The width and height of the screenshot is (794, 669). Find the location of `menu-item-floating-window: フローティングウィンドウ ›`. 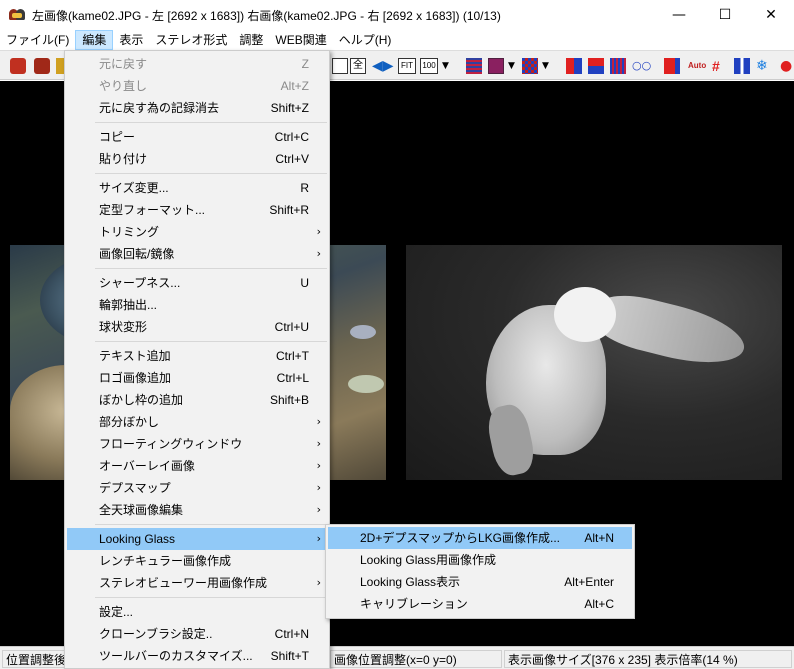

menu-item-floating-window: フローティングウィンドウ › is located at coordinates (197, 444).